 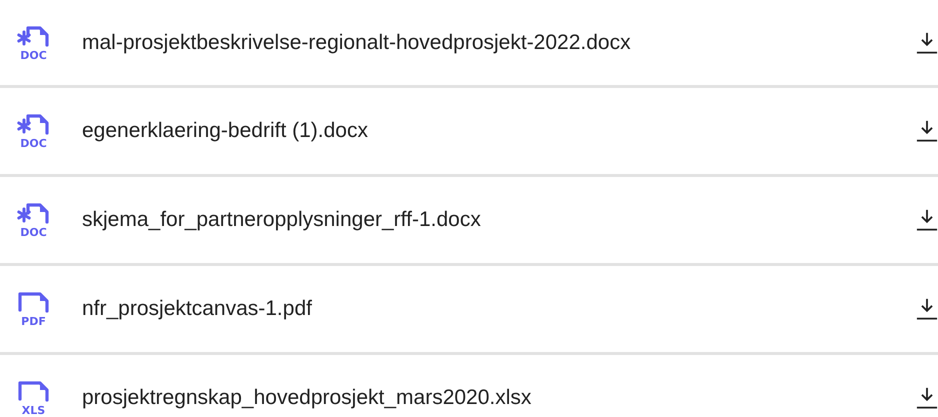 What do you see at coordinates (499, 220) in the screenshot?
I see `file-name: skjema_for_partneropplysninger_rff-1.docx` at bounding box center [499, 220].